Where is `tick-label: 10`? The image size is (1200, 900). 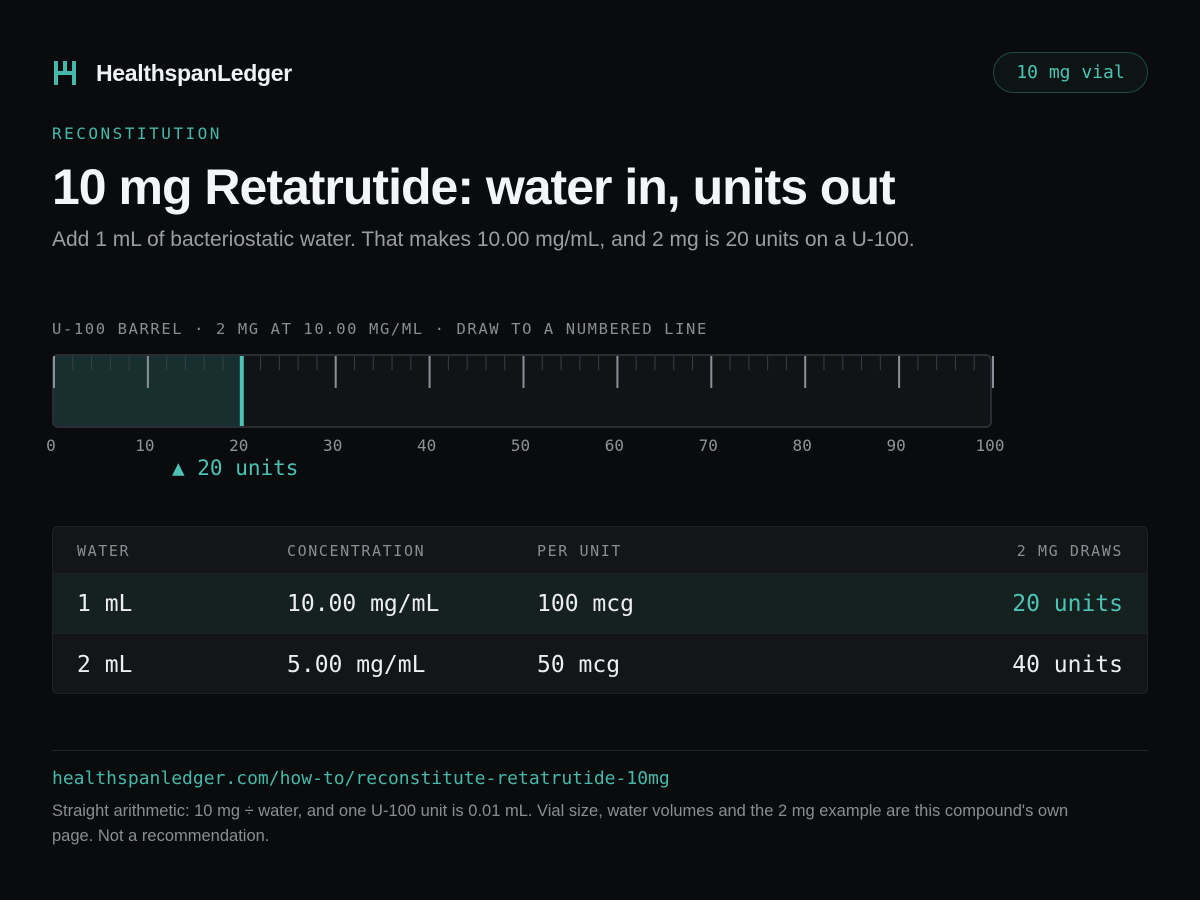 tick-label: 10 is located at coordinates (145, 445).